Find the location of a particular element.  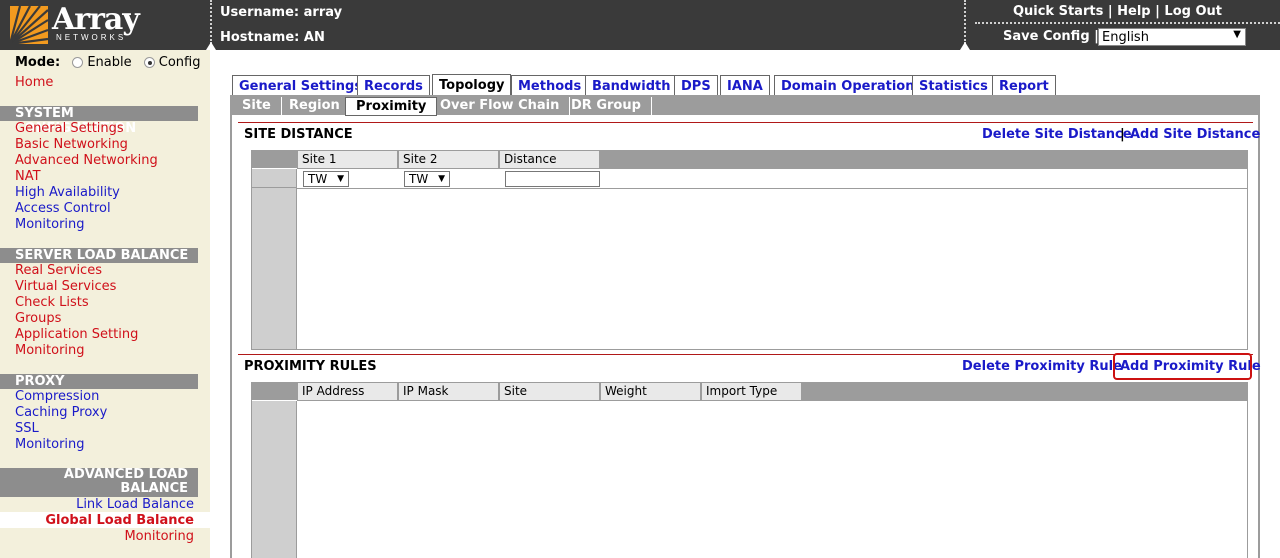

logo-wordmark: Array is located at coordinates (96, 19).